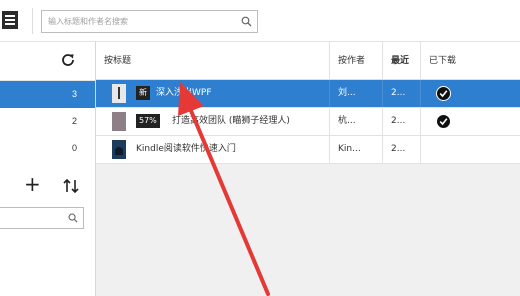 The width and height of the screenshot is (520, 296). I want to click on collection-search-input, so click(32, 218).